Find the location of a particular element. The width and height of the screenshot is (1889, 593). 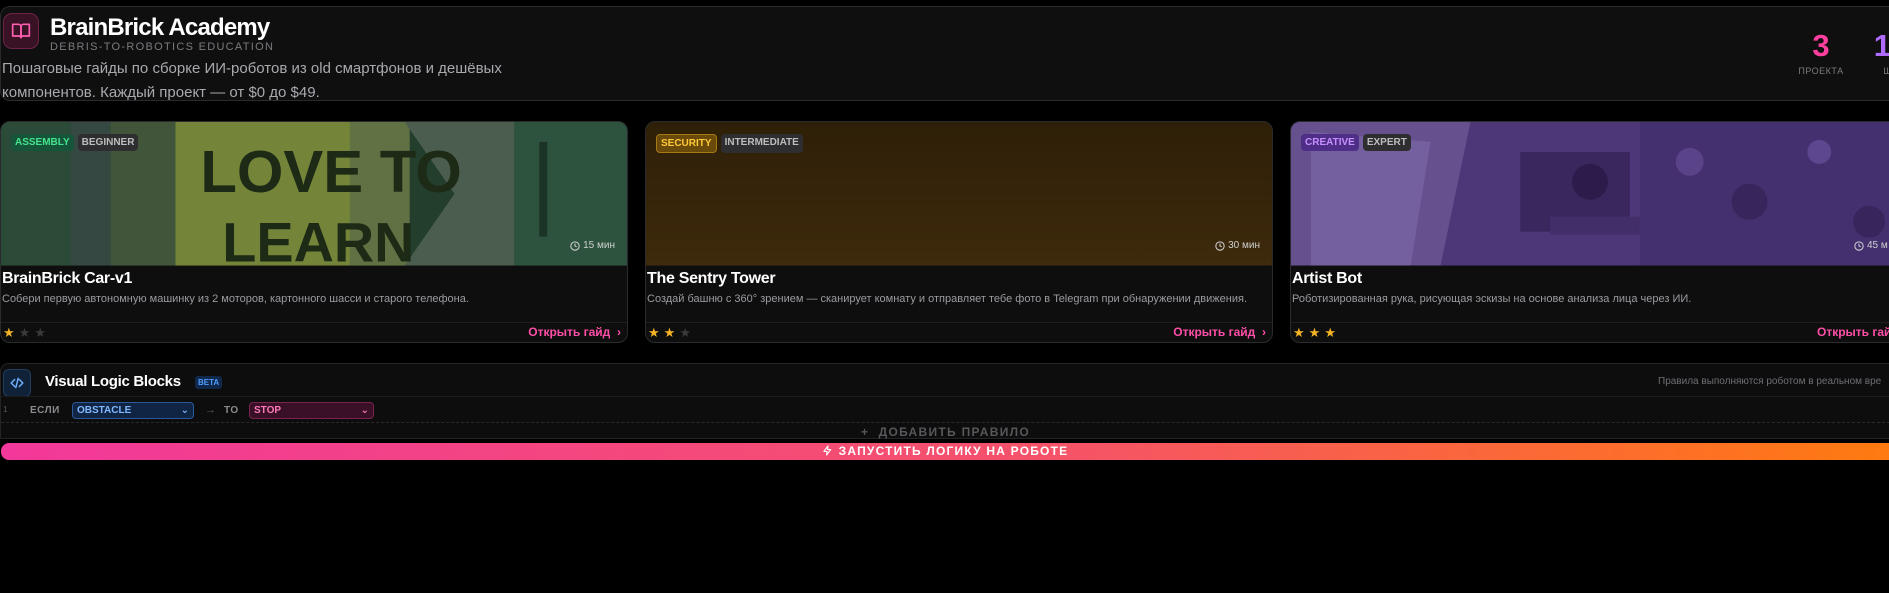

card-banner: LOVE TO LEARN ASSEMBLY BEGINNER 15 мин is located at coordinates (314, 194).